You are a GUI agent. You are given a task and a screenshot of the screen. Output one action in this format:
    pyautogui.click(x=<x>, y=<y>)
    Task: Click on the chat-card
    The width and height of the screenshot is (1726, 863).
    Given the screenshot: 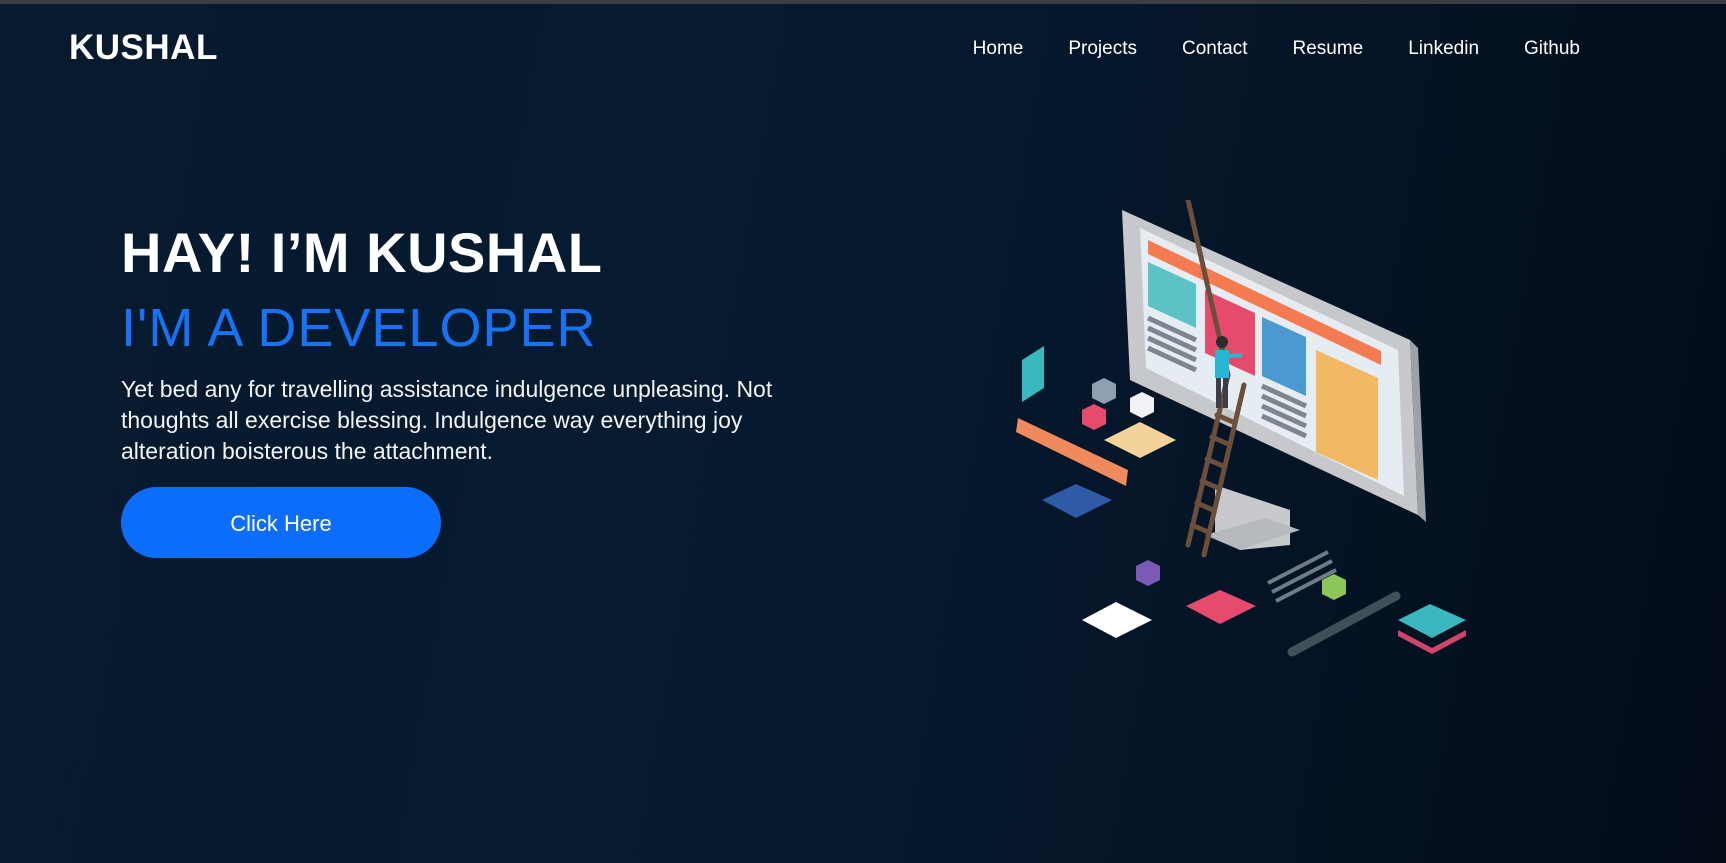 What is the action you would take?
    pyautogui.click(x=1077, y=501)
    